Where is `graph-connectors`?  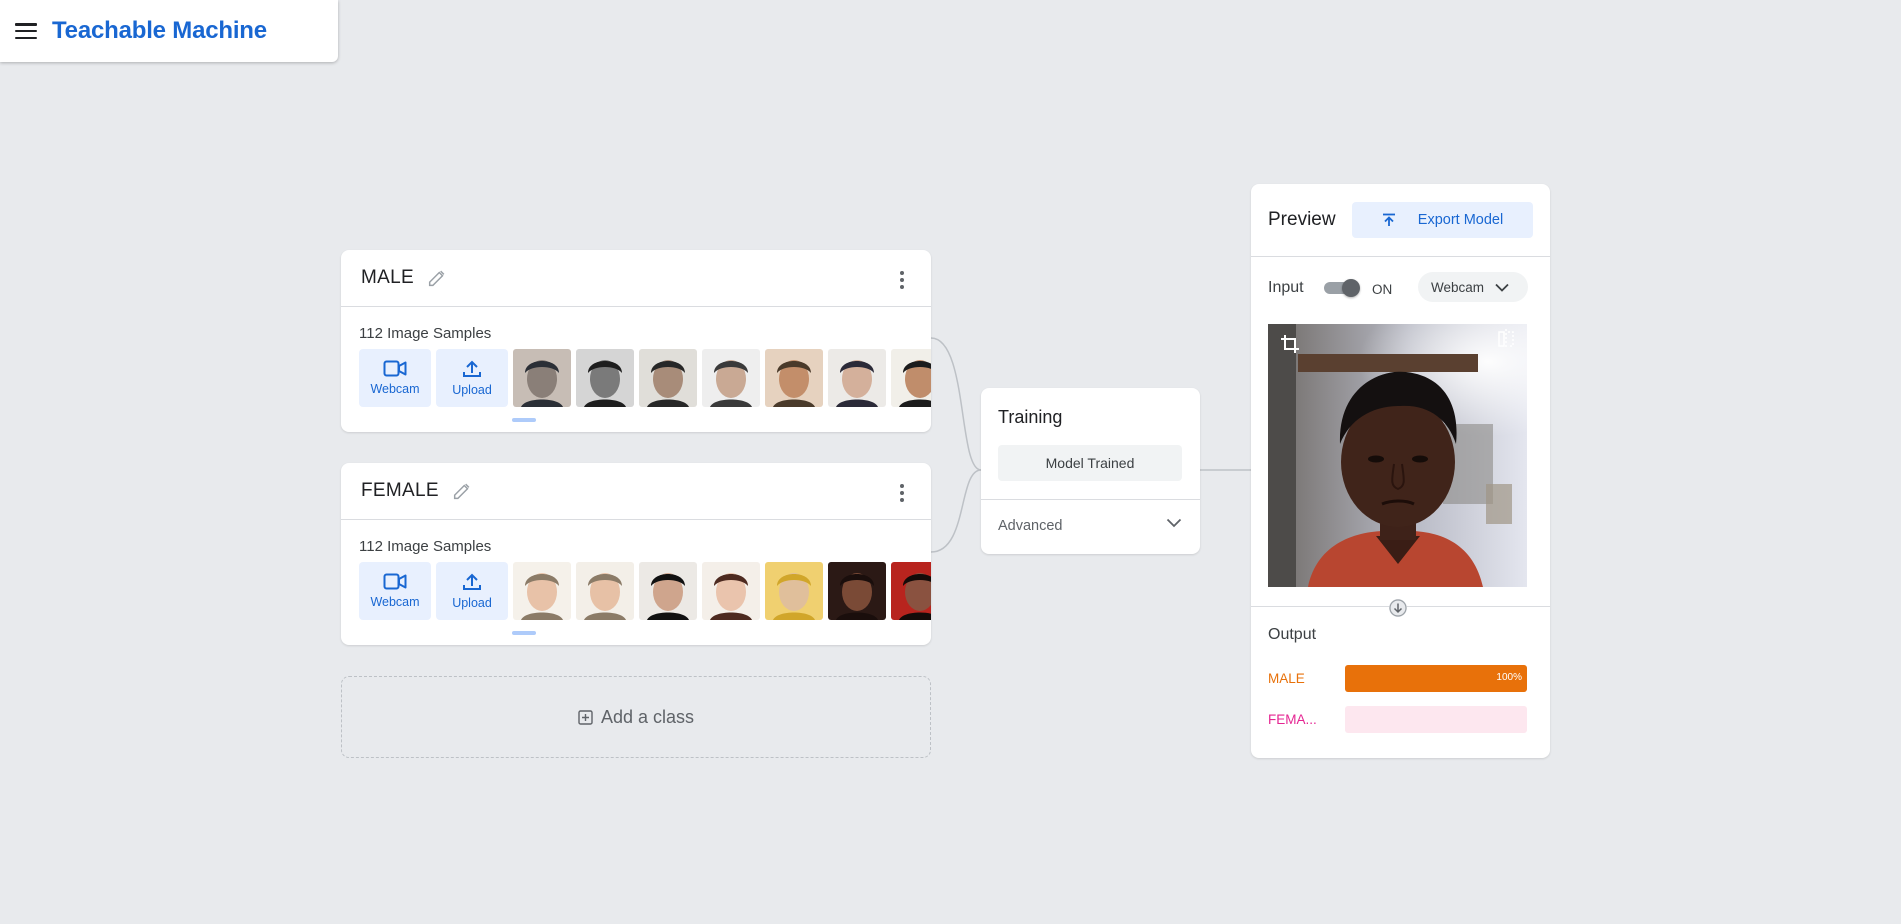 graph-connectors is located at coordinates (1090, 445).